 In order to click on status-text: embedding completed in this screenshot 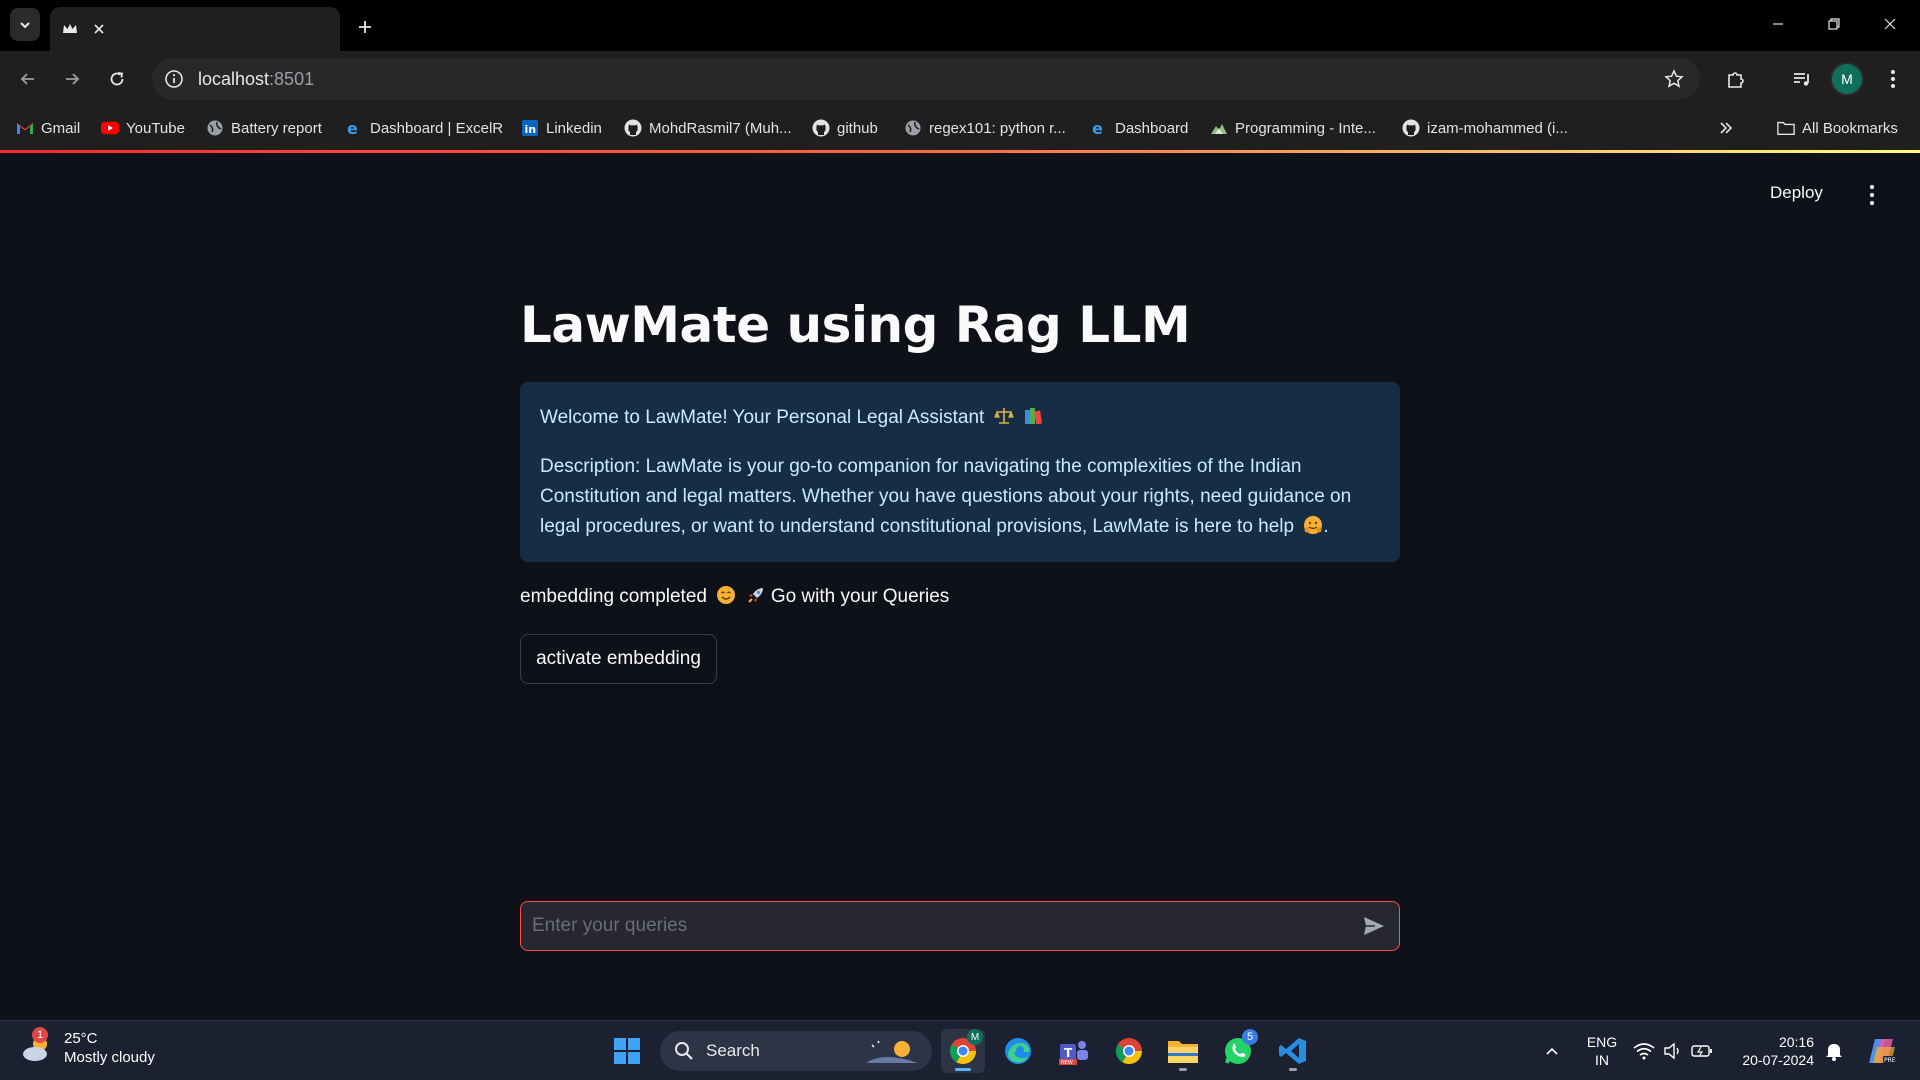, I will do `click(613, 596)`.